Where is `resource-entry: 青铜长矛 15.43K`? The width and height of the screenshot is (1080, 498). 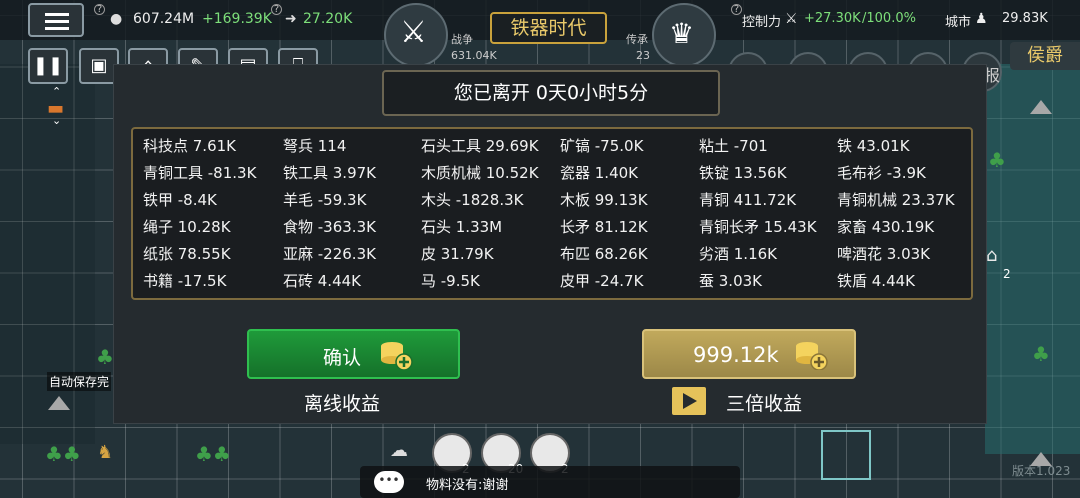 resource-entry: 青铜长矛 15.43K is located at coordinates (758, 227).